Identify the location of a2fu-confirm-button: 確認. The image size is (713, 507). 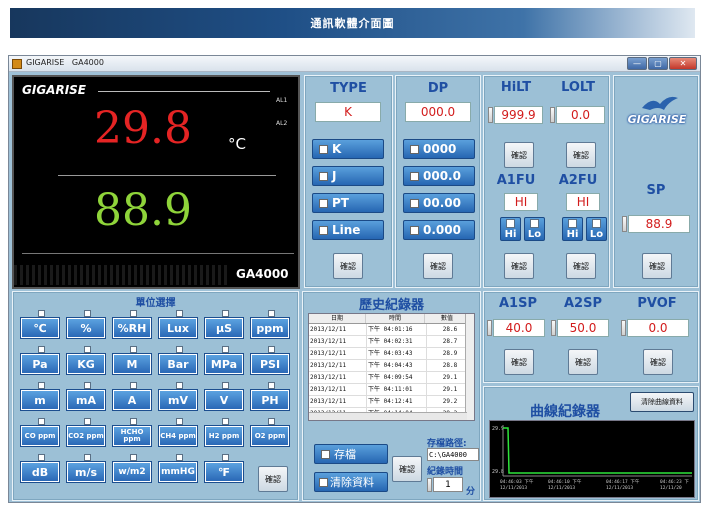
(581, 266).